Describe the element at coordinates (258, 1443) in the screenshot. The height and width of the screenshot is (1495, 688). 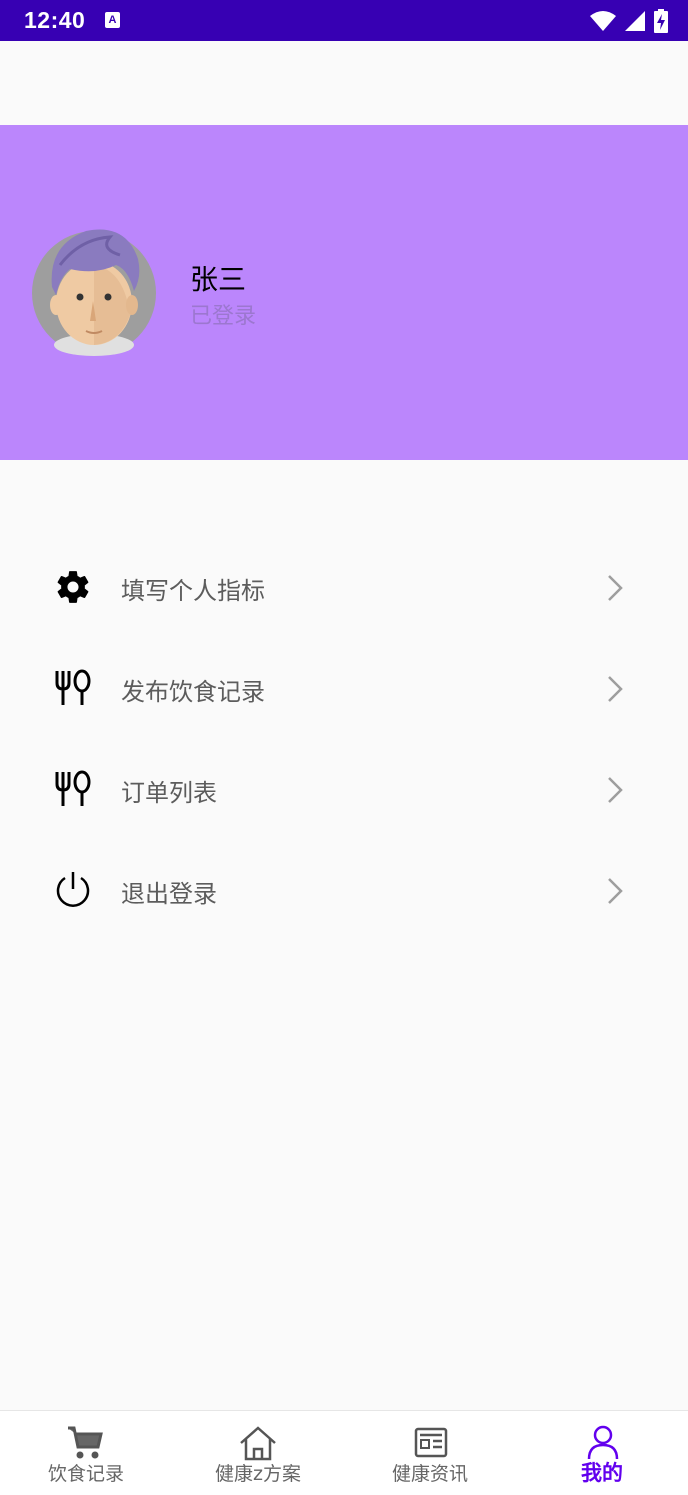
I see `home-icon` at that location.